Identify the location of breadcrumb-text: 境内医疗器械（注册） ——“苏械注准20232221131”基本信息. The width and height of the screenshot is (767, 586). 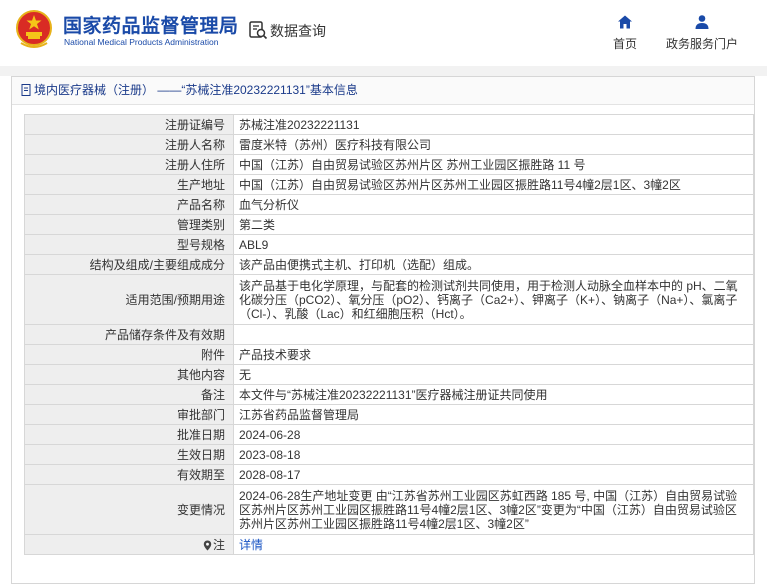
(196, 90).